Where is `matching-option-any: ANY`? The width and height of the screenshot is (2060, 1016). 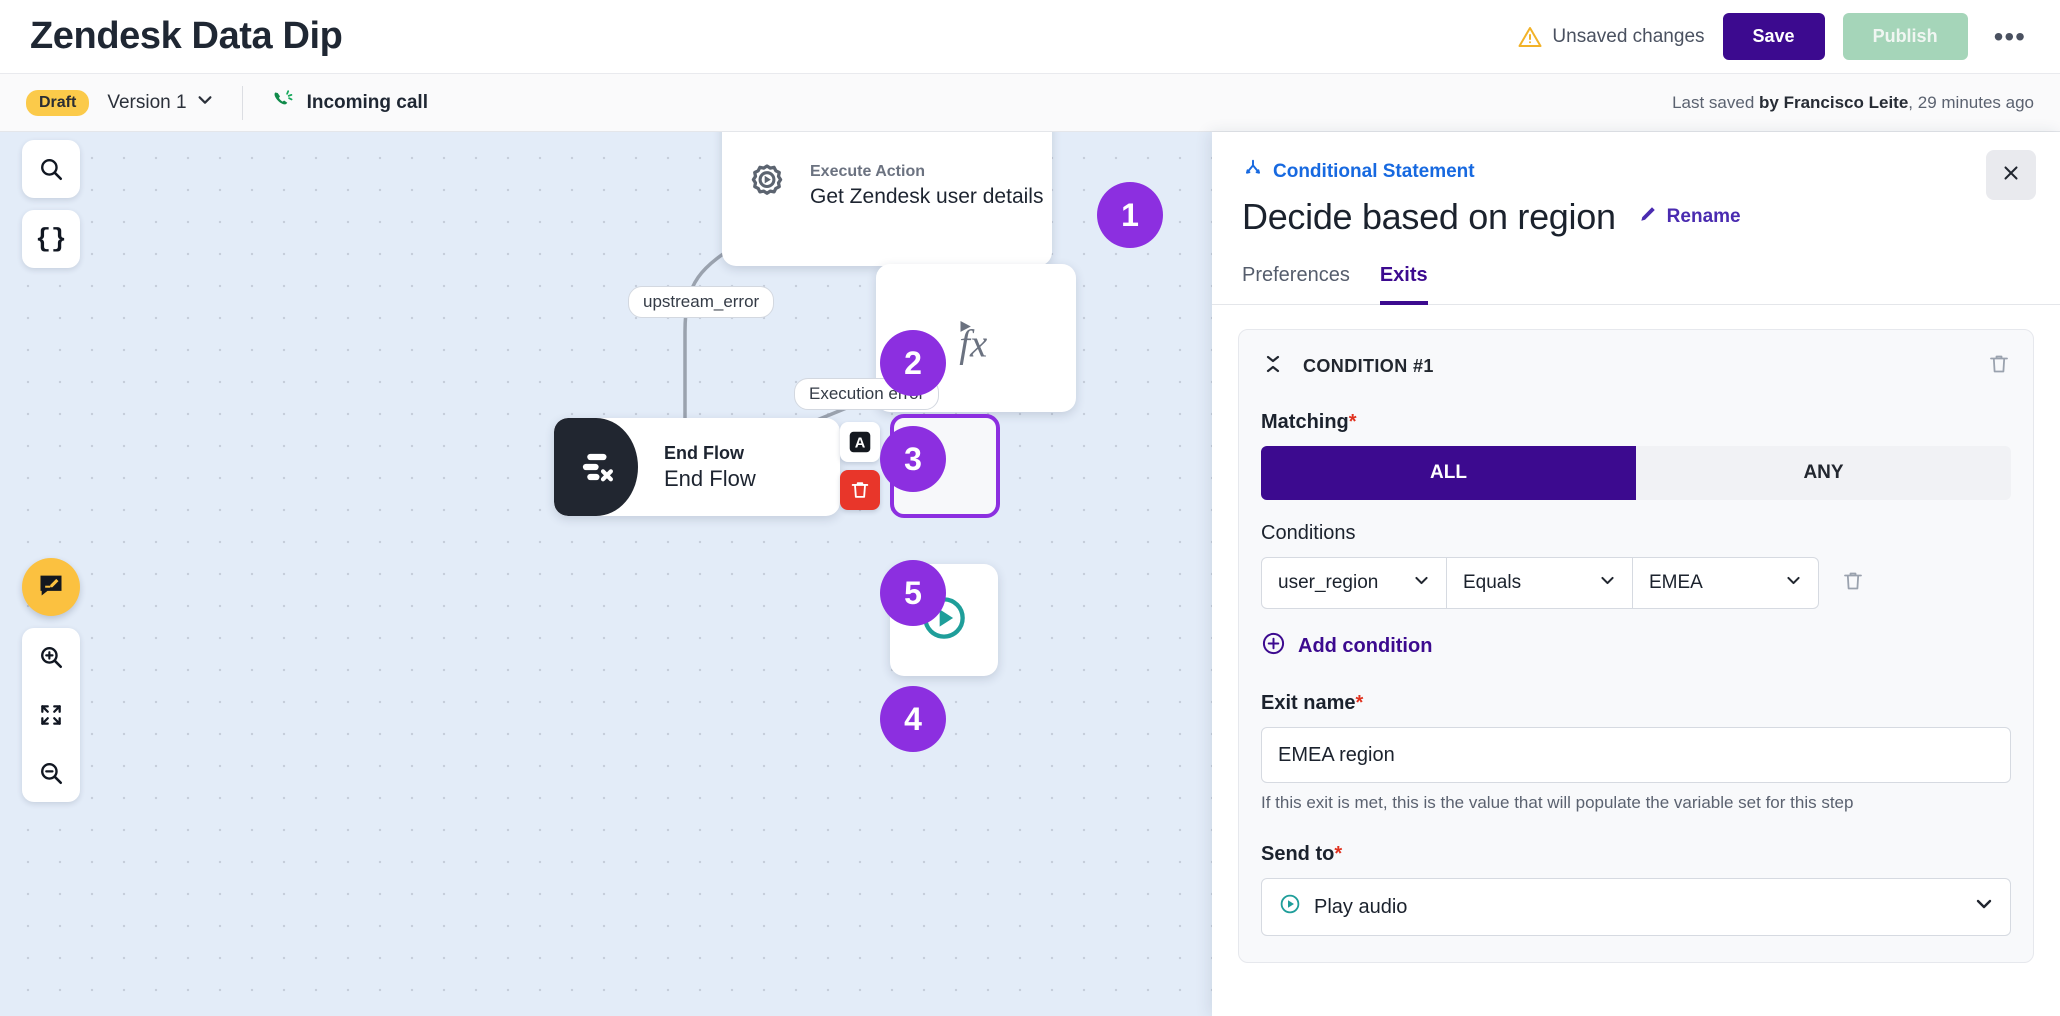 matching-option-any: ANY is located at coordinates (1823, 473).